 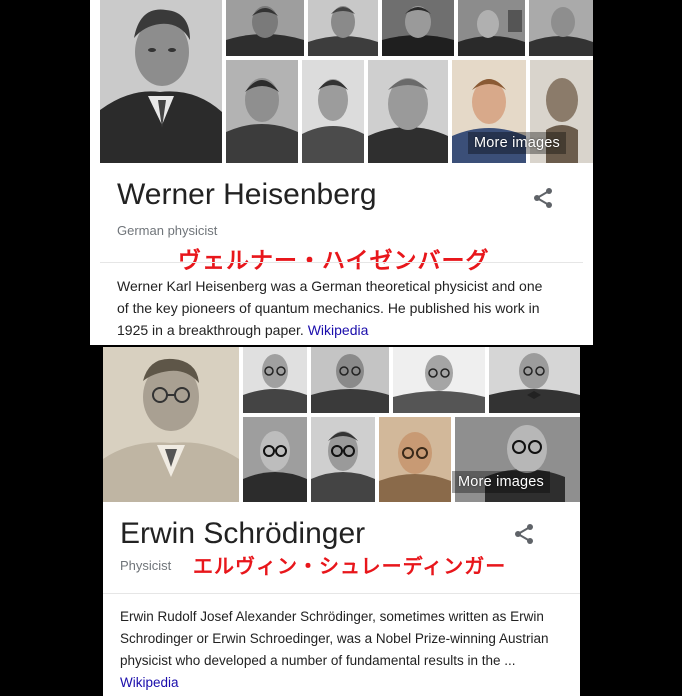 I want to click on japanese-name-annotation: エルヴィン・シュレーディンガー, so click(x=350, y=566).